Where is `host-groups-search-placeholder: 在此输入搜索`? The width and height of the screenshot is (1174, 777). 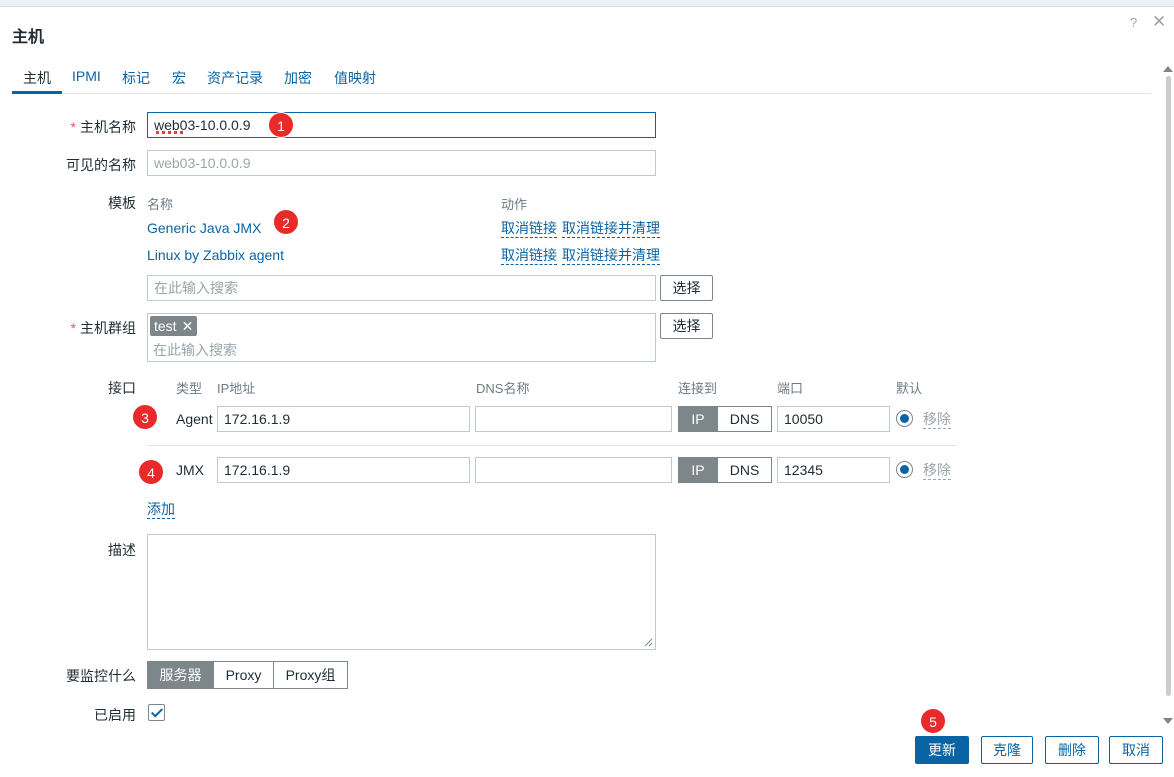 host-groups-search-placeholder: 在此输入搜索 is located at coordinates (195, 350).